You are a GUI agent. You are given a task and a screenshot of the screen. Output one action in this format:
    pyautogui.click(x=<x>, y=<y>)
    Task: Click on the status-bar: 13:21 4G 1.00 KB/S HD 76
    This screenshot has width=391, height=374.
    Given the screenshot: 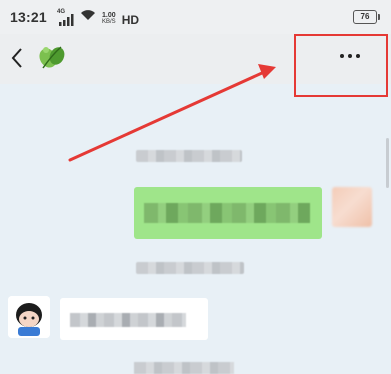 What is the action you would take?
    pyautogui.click(x=195, y=17)
    